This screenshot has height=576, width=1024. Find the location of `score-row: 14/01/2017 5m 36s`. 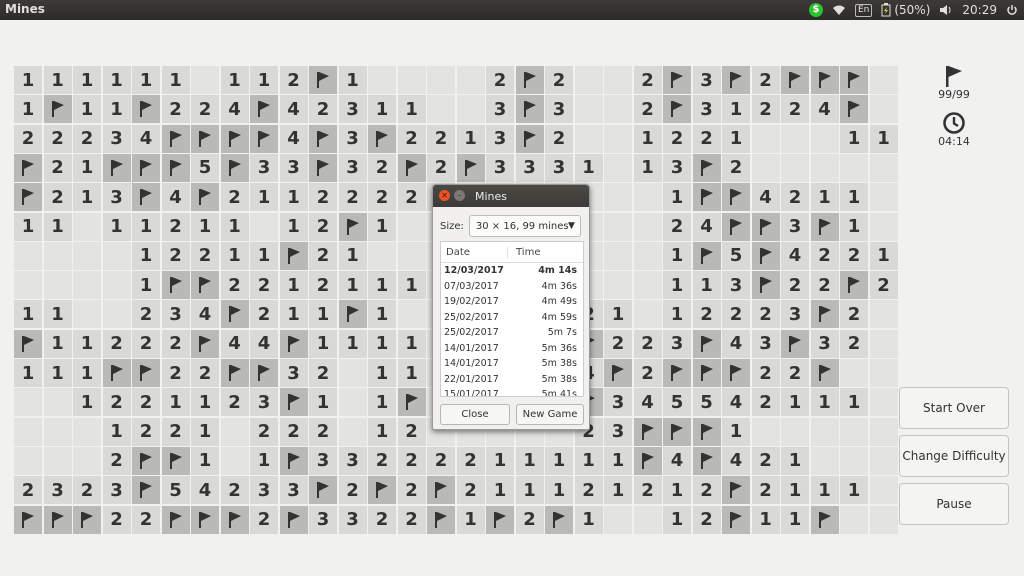

score-row: 14/01/2017 5m 36s is located at coordinates (512, 349).